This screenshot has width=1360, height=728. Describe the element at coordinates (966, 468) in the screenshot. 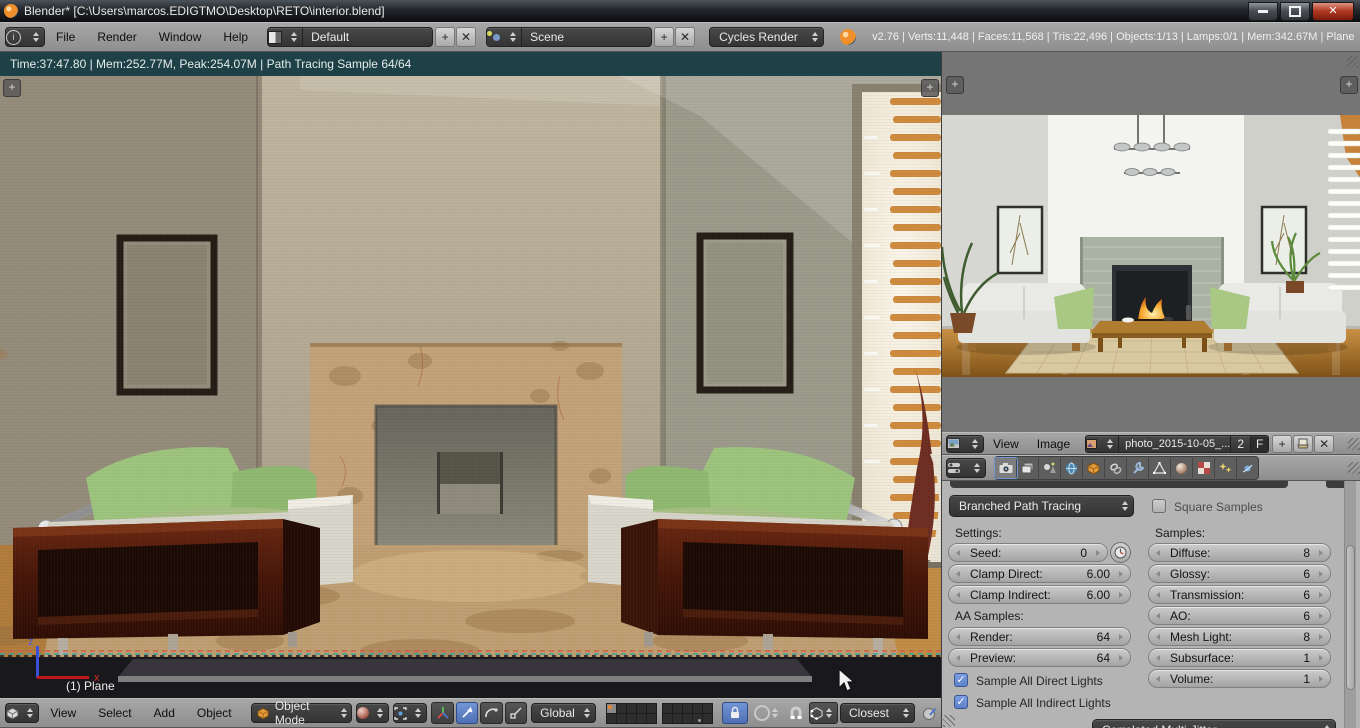

I see `editor-type-selector-properties` at that location.